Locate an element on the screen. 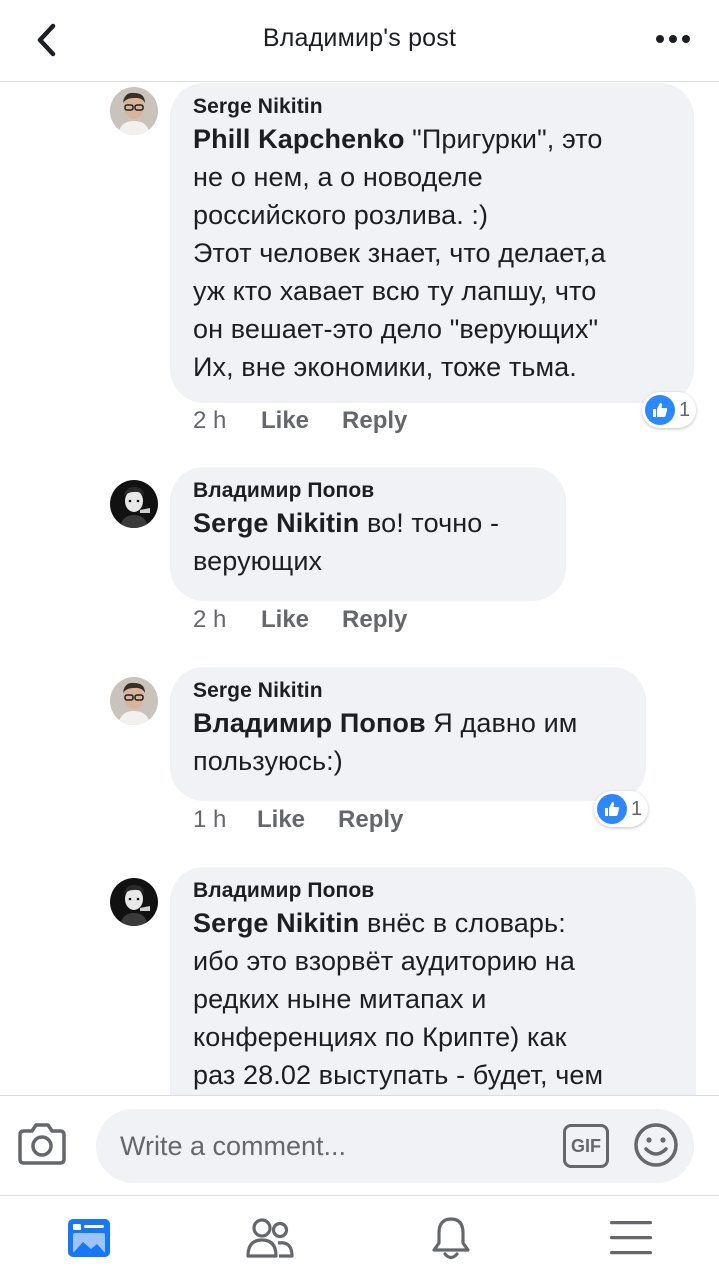 This screenshot has width=719, height=1280. comment-text-line: Этот человек знает, что делает,а is located at coordinates (399, 253).